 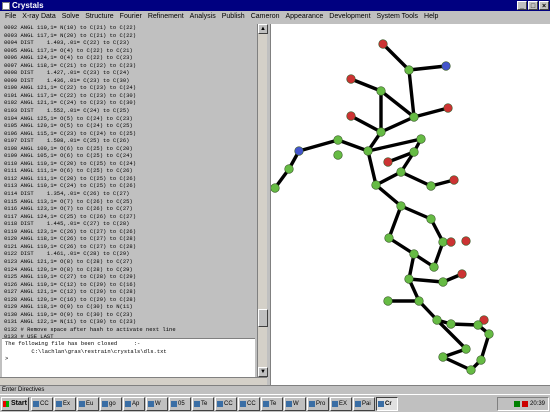 What do you see at coordinates (263, 29) in the screenshot?
I see `scroll-up-arrow-icon: ▲` at bounding box center [263, 29].